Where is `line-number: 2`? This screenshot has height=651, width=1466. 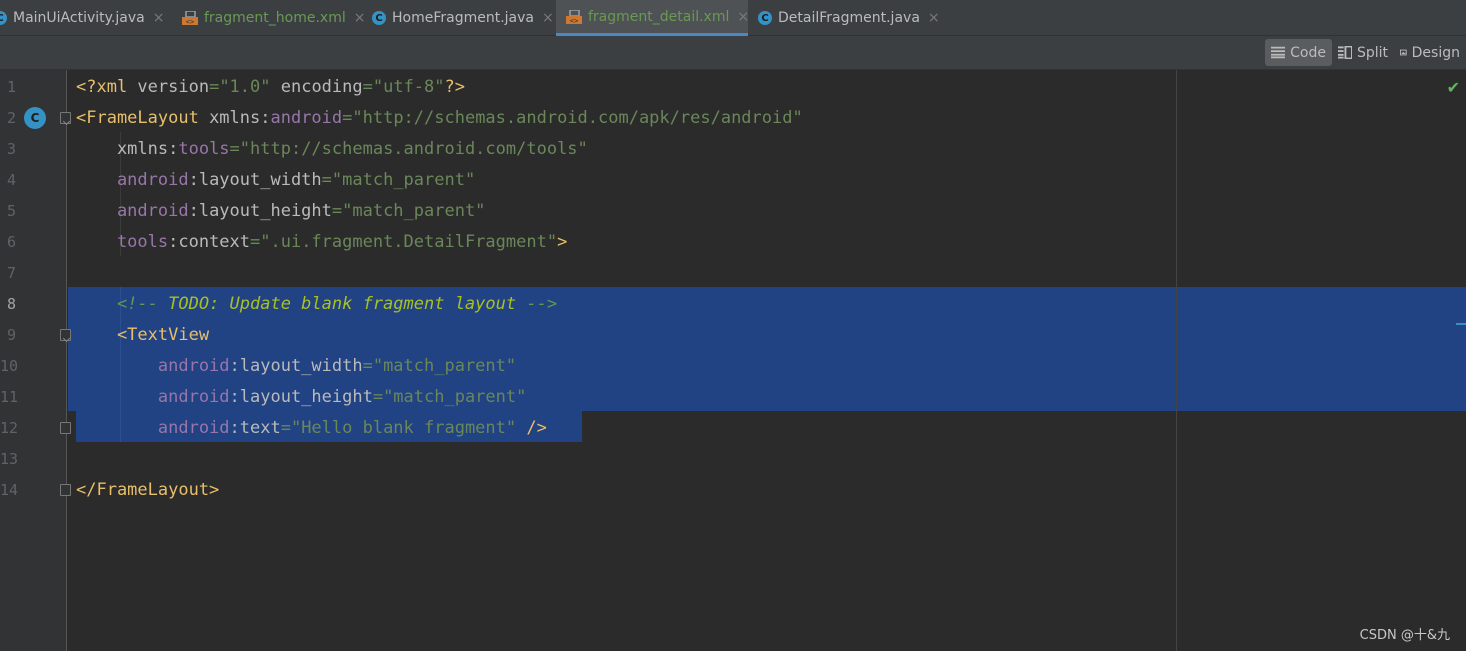 line-number: 2 is located at coordinates (11, 118).